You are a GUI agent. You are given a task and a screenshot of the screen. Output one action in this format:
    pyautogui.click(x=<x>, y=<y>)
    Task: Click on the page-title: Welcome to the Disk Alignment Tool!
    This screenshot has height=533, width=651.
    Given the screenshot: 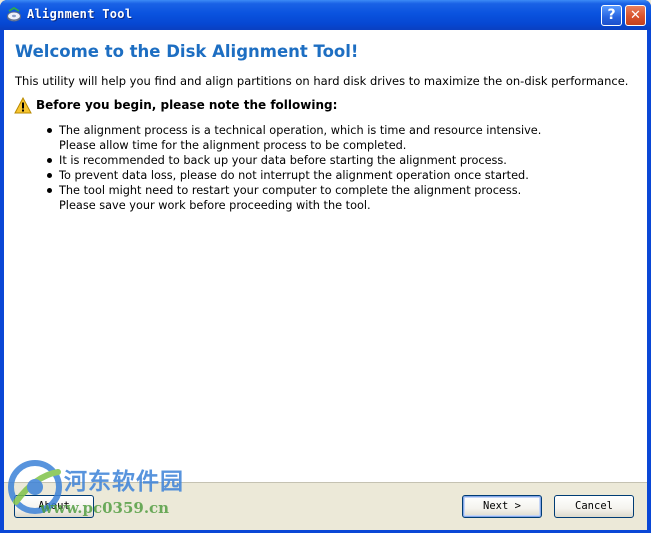 What is the action you would take?
    pyautogui.click(x=187, y=51)
    